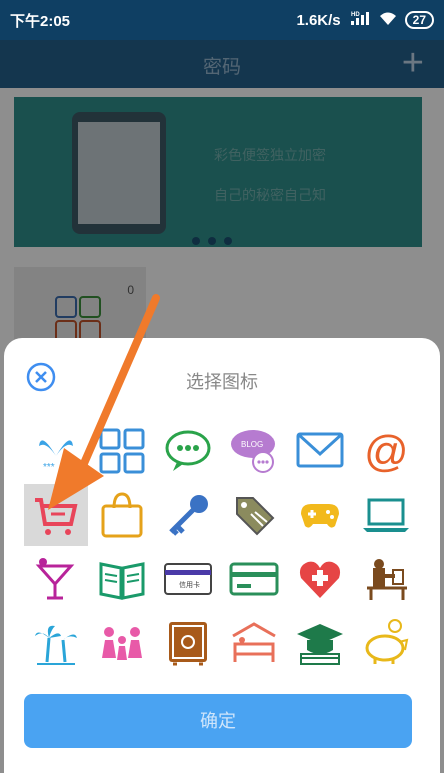 Image resolution: width=444 pixels, height=773 pixels. Describe the element at coordinates (254, 515) in the screenshot. I see `tag-icon` at that location.